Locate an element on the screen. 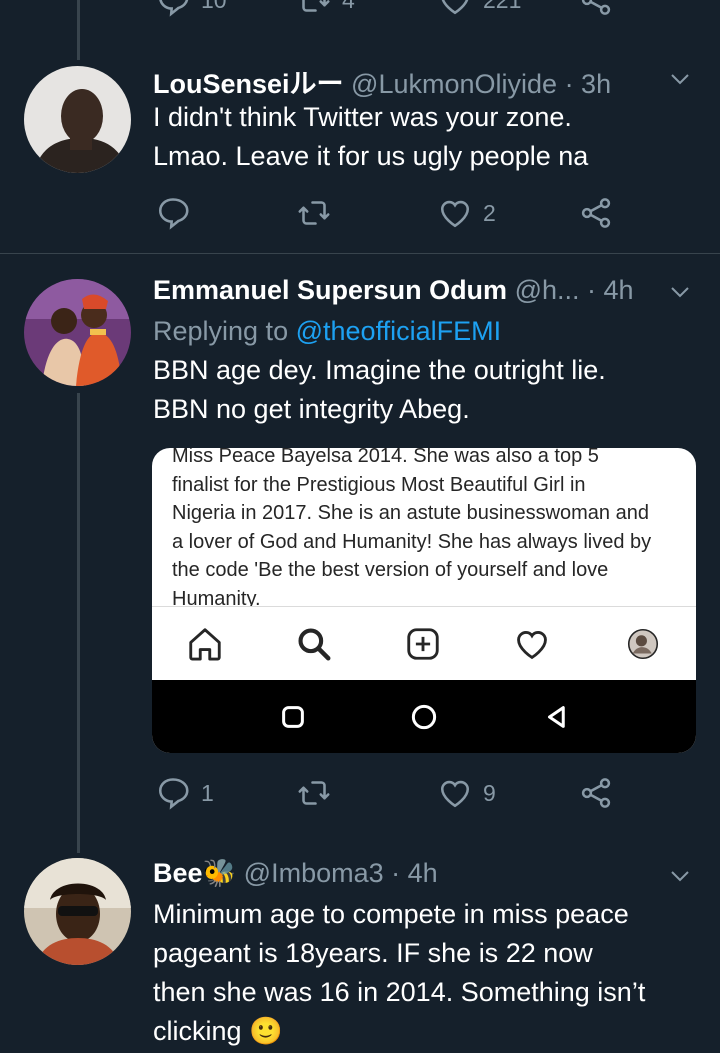 Image resolution: width=720 pixels, height=1053 pixels. recent-apps-icon is located at coordinates (293, 717).